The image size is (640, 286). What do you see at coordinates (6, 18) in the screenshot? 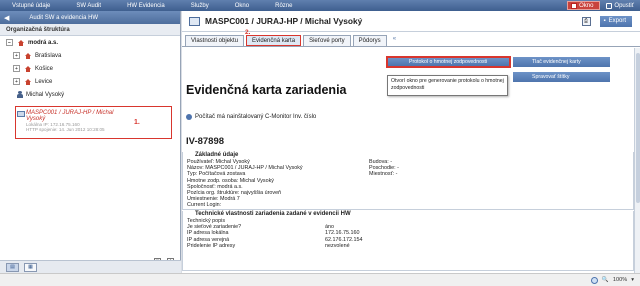
I see `back-arrow-icon: ◀` at bounding box center [6, 18].